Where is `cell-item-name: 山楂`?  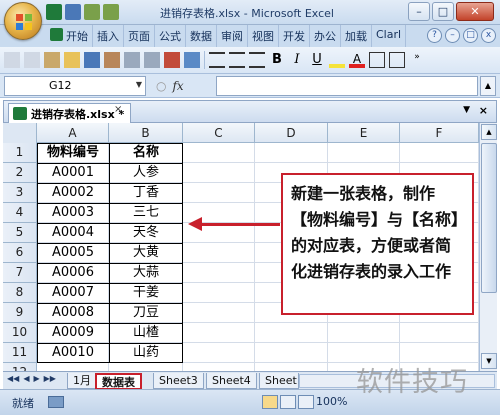 cell-item-name: 山楂 is located at coordinates (146, 333).